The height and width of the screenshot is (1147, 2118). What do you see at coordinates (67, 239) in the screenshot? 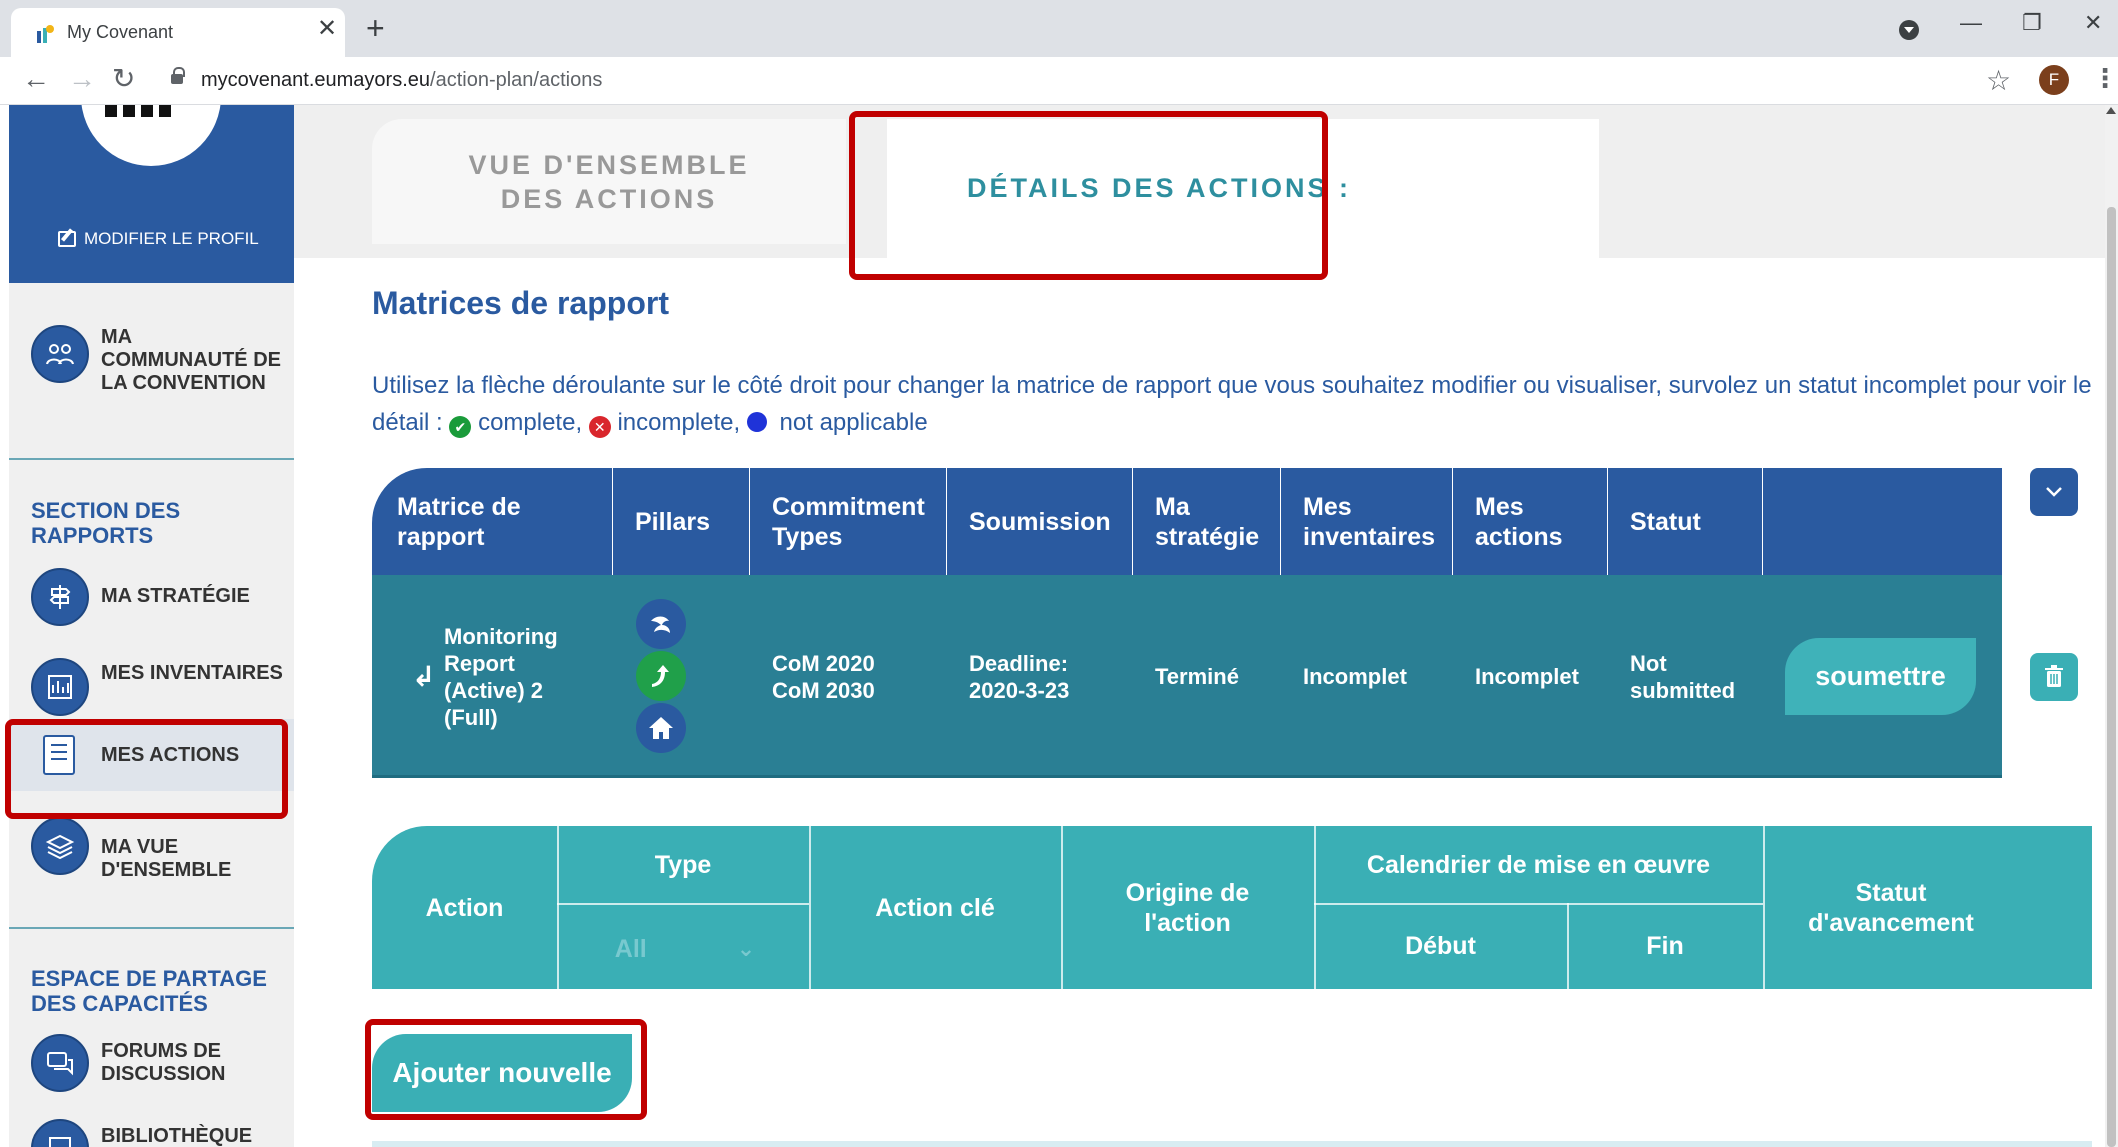
I see `edit-icon` at bounding box center [67, 239].